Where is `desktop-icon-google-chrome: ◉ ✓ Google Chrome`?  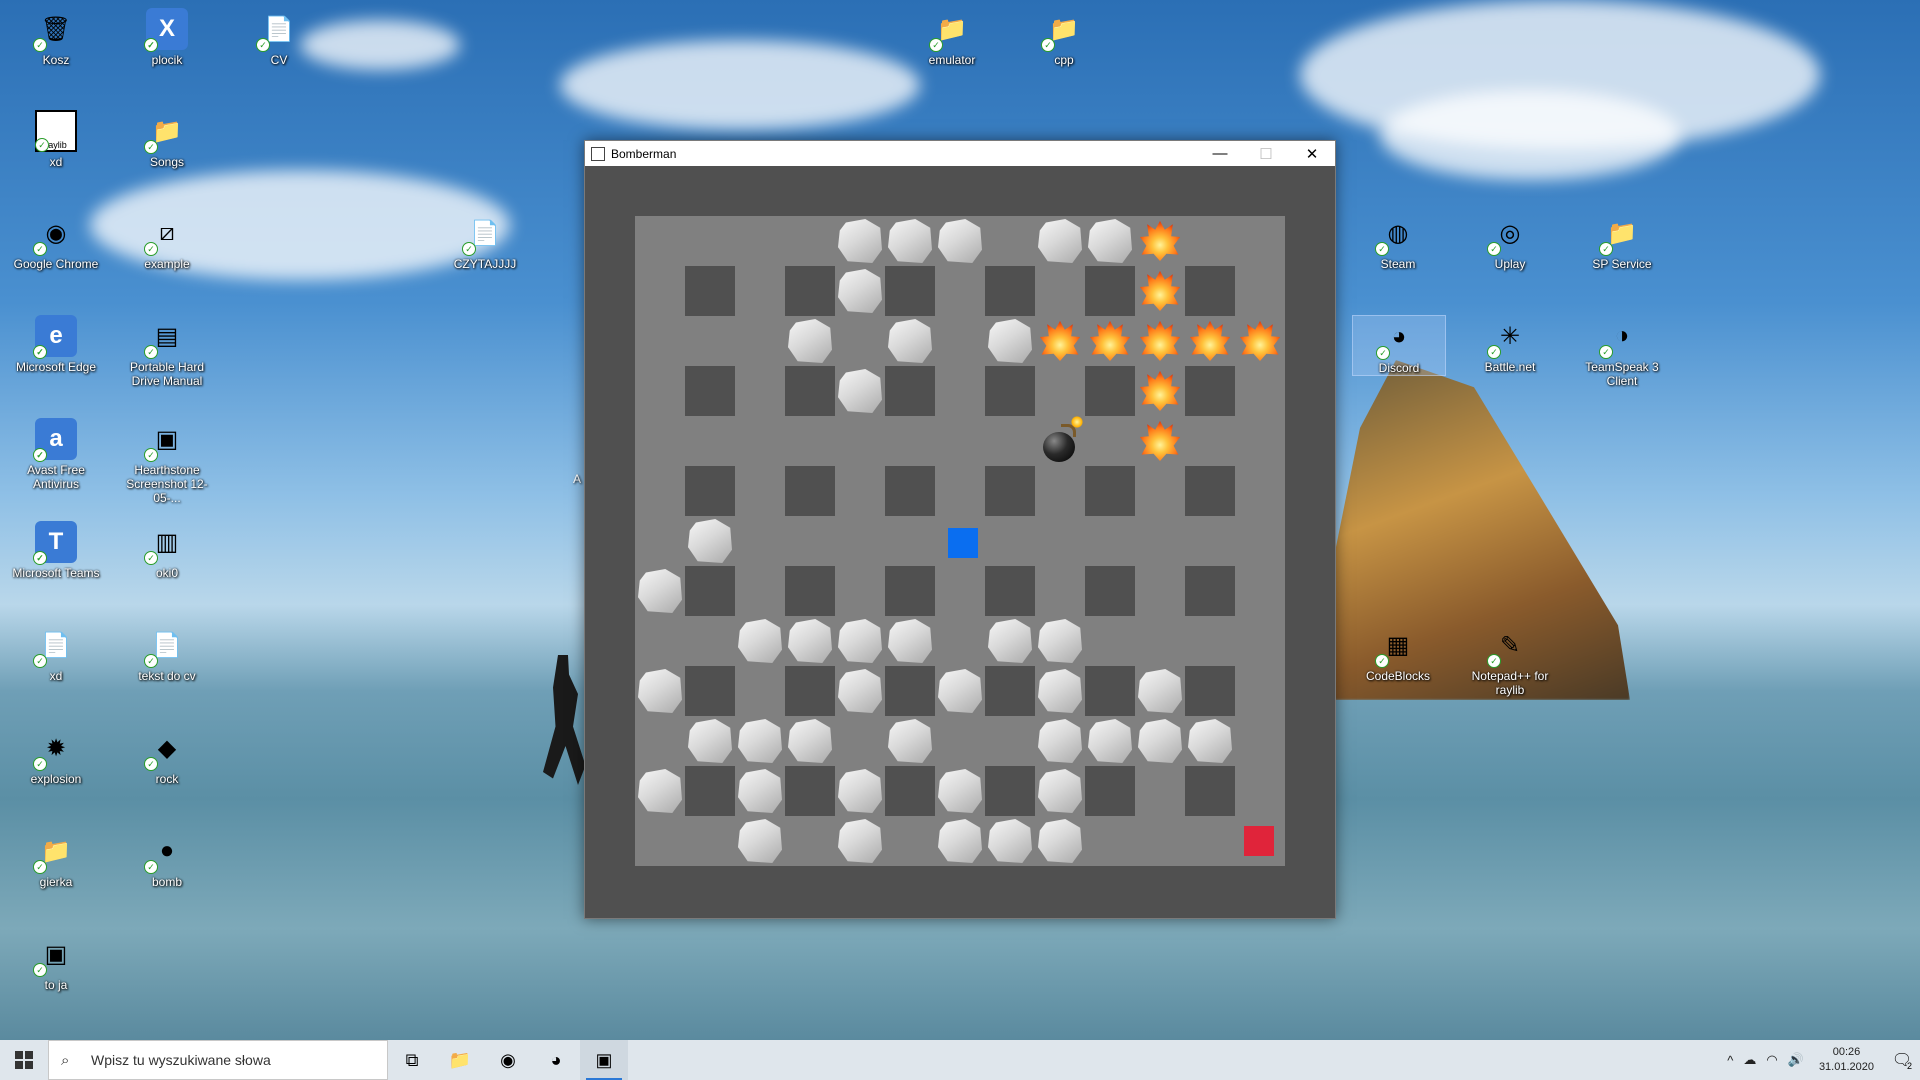 desktop-icon-google-chrome: ◉ ✓ Google Chrome is located at coordinates (56, 242).